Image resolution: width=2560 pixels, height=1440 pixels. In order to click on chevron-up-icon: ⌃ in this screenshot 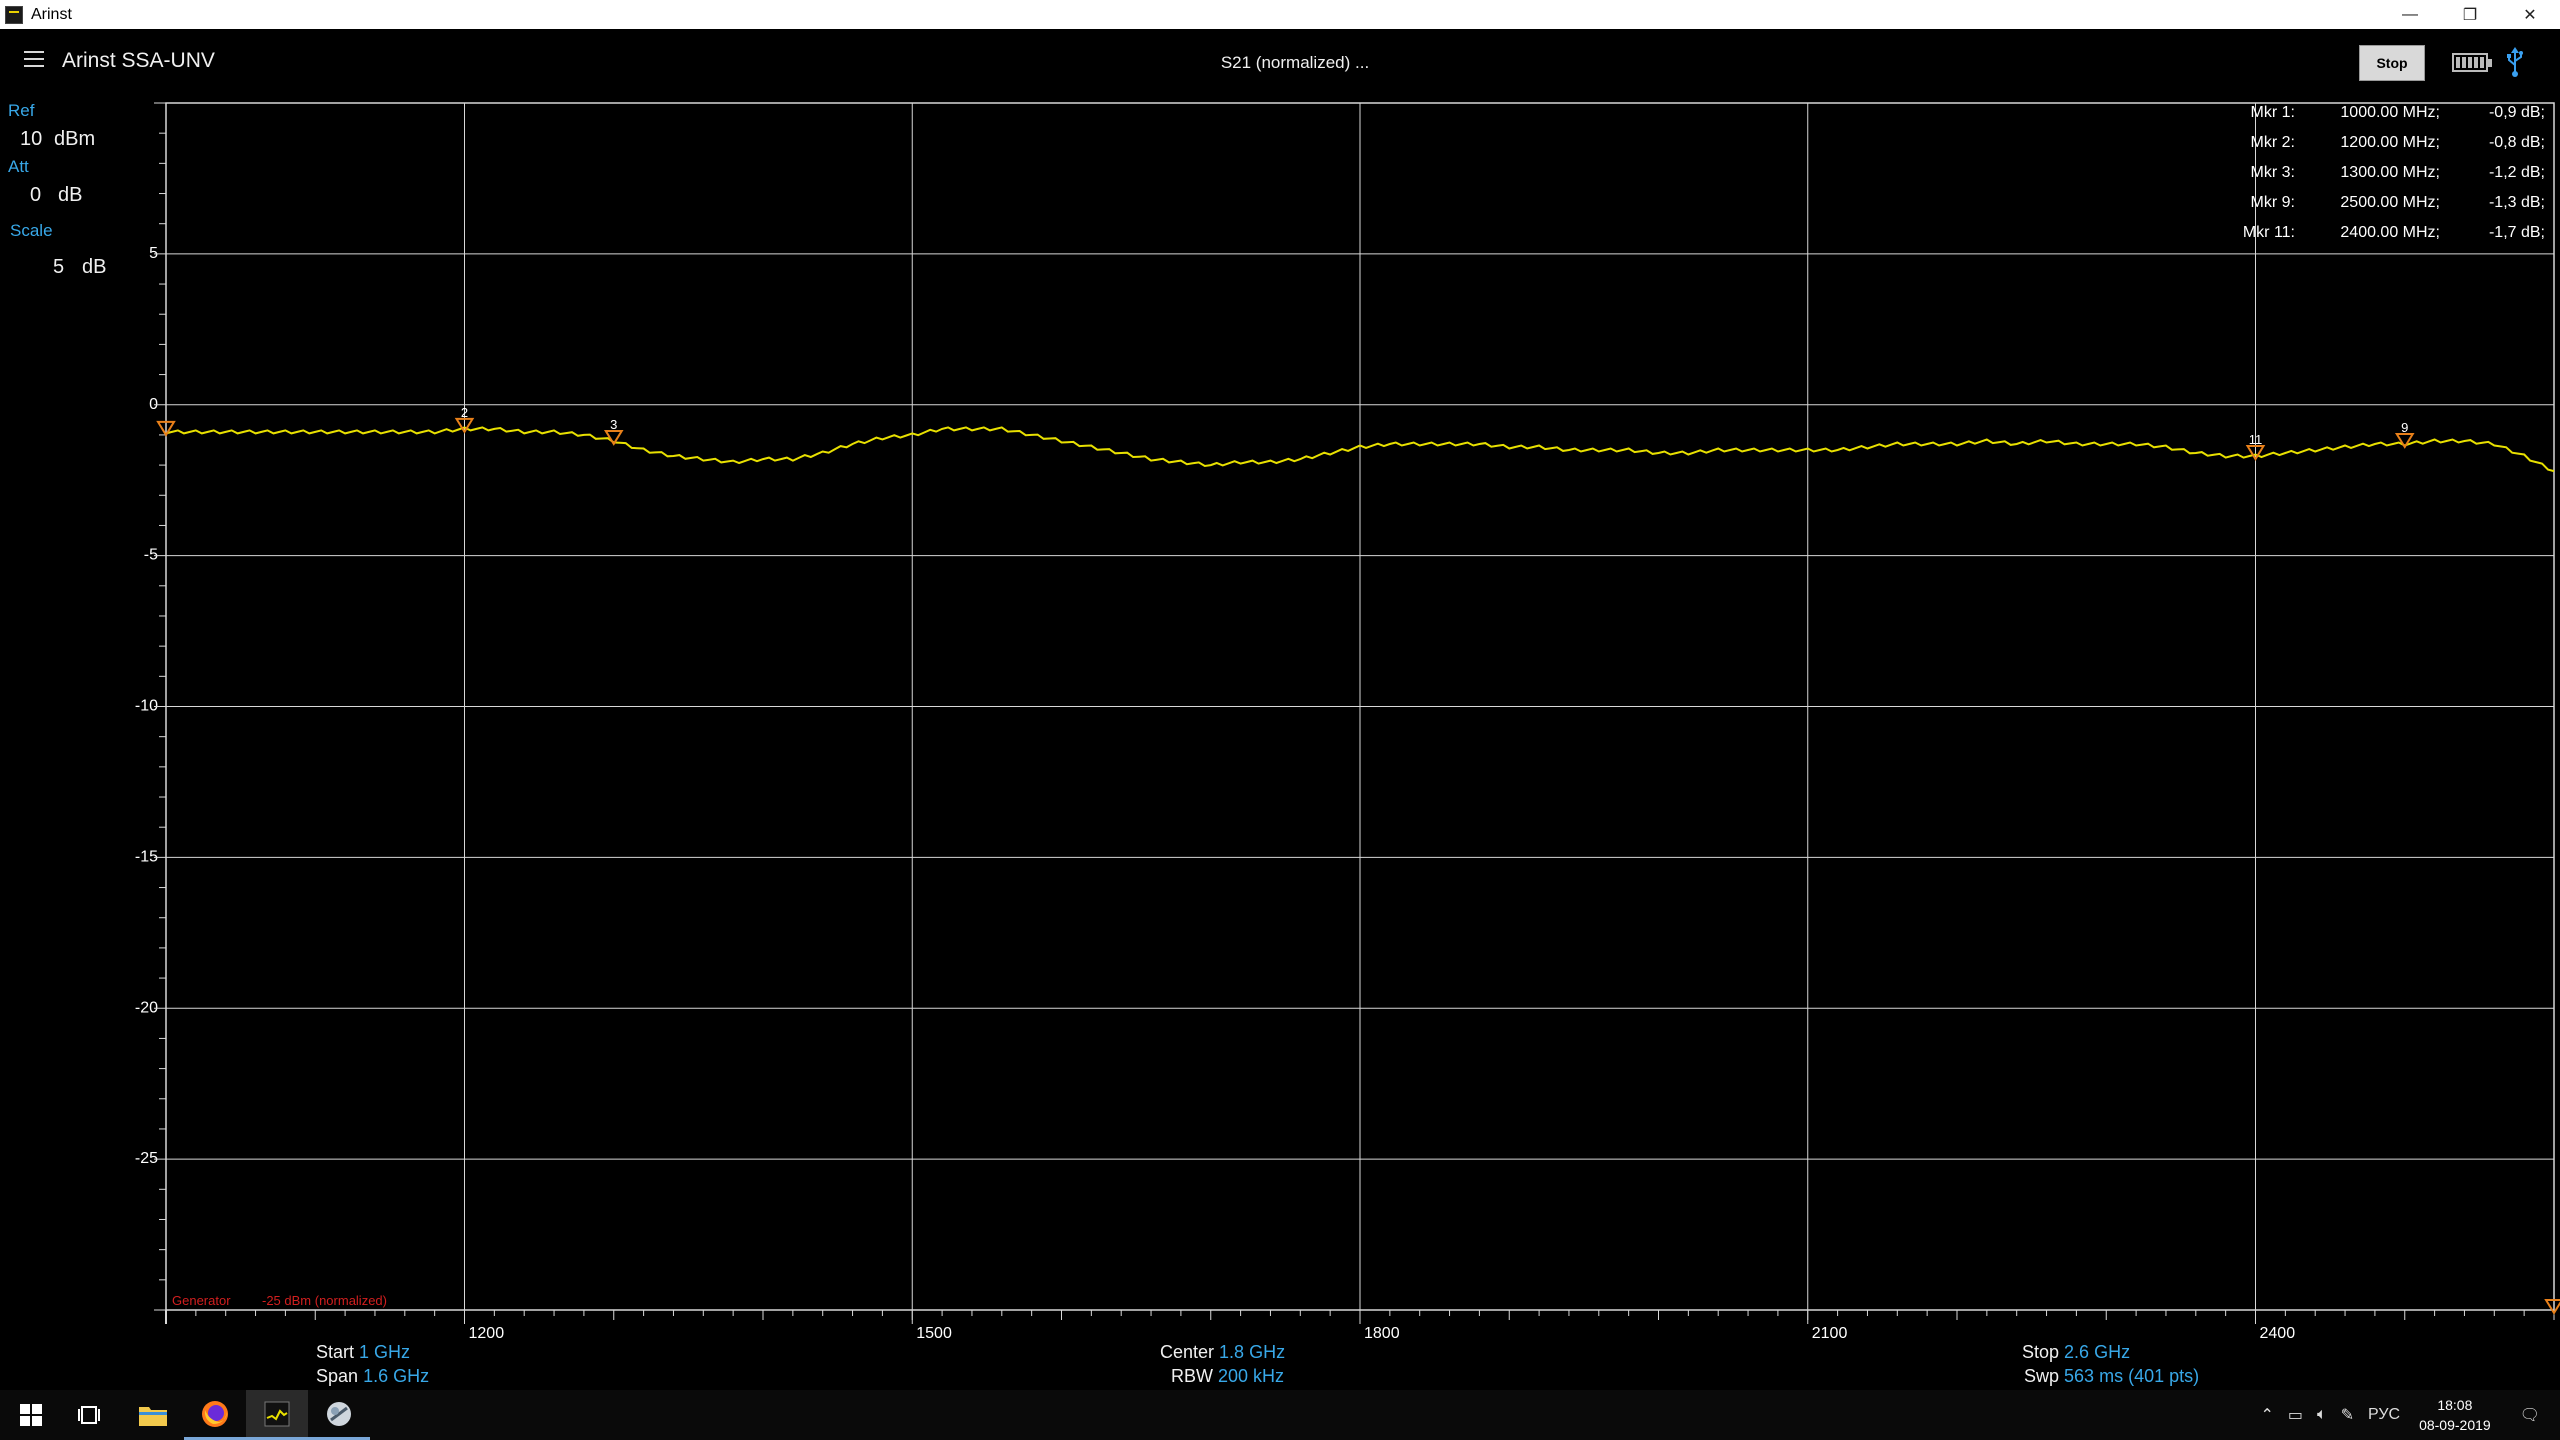, I will do `click(2266, 1415)`.